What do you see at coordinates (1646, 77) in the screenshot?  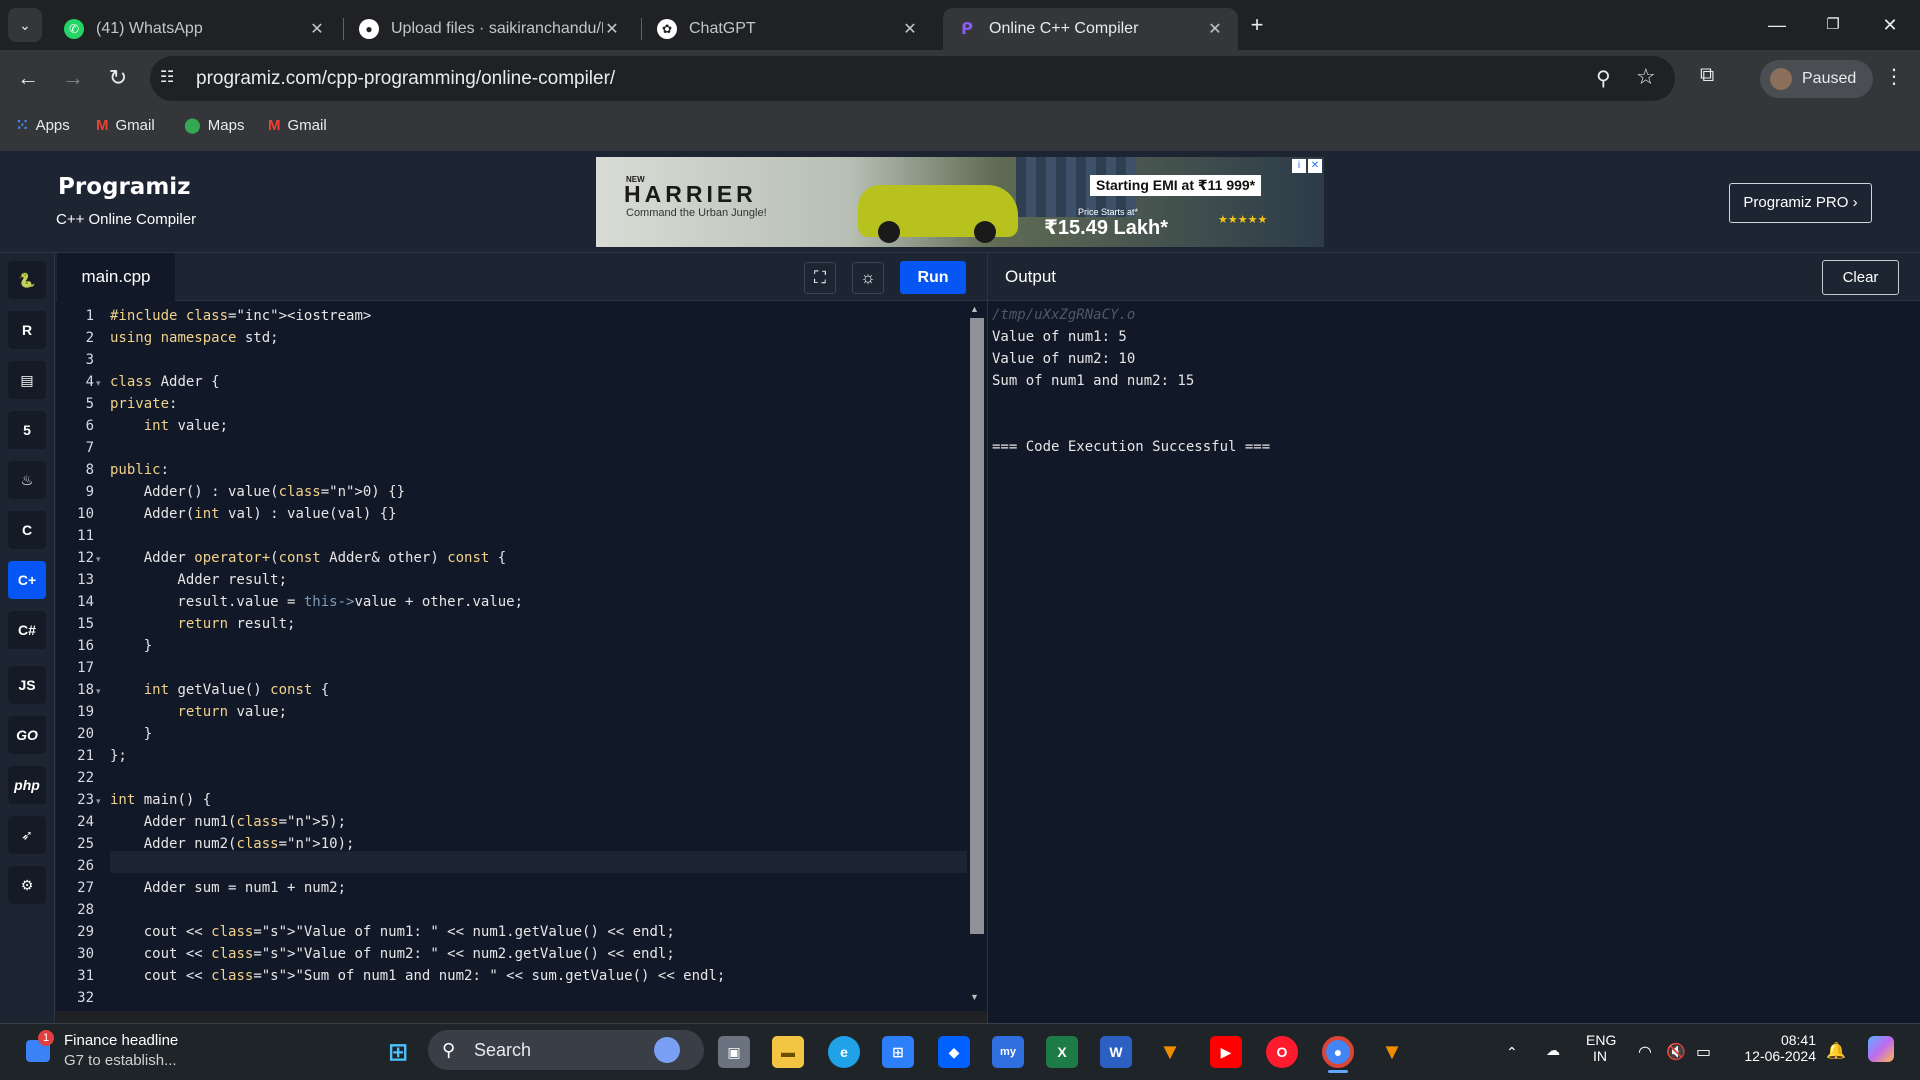 I see `bookmark-star-icon: ☆` at bounding box center [1646, 77].